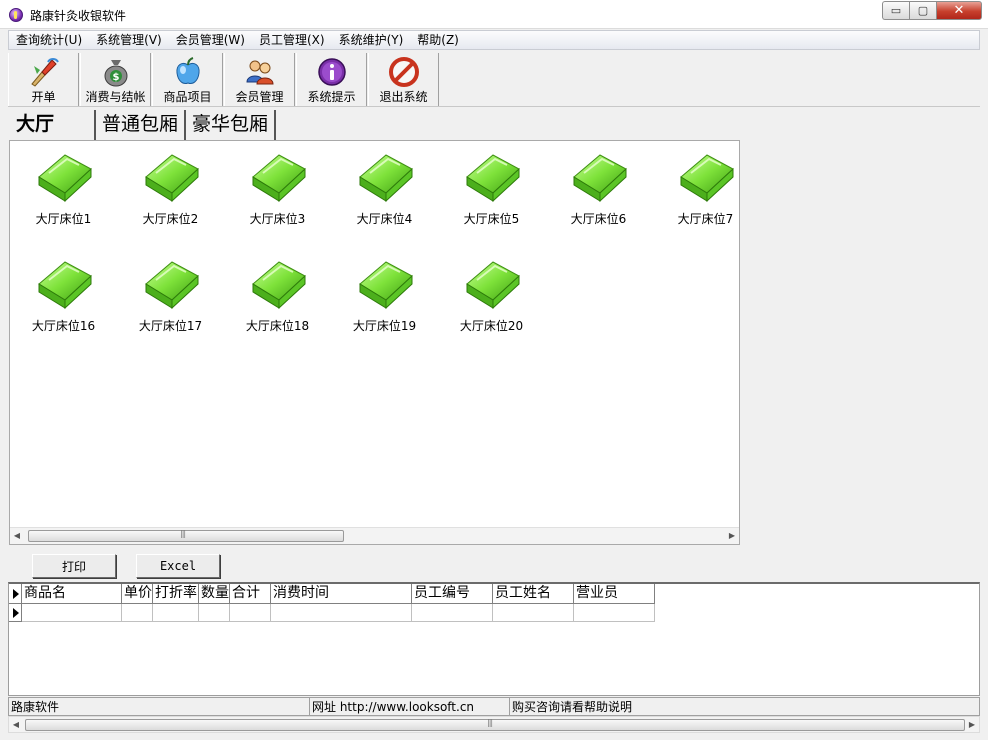 The image size is (988, 740). What do you see at coordinates (137, 613) in the screenshot?
I see `cell-unit-price` at bounding box center [137, 613].